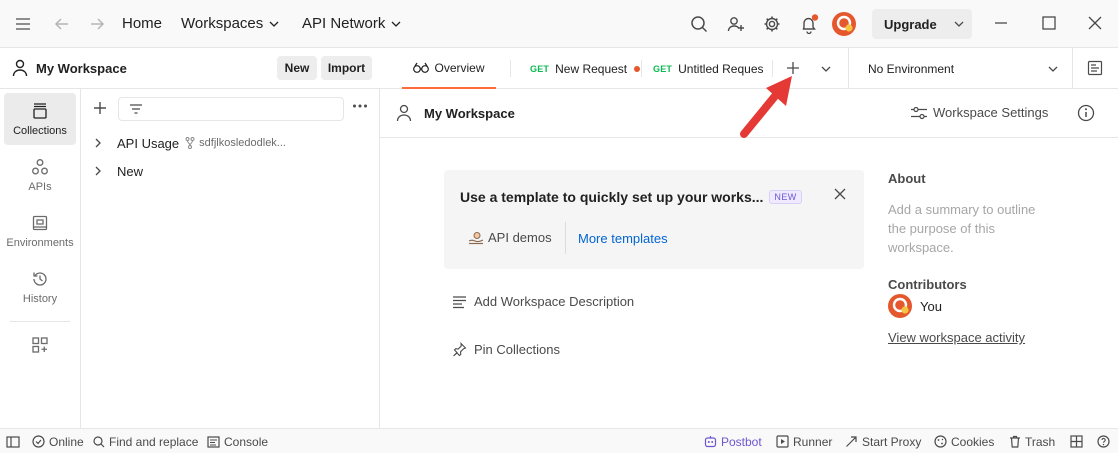  What do you see at coordinates (922, 24) in the screenshot?
I see `upgrade-button: Upgrade` at bounding box center [922, 24].